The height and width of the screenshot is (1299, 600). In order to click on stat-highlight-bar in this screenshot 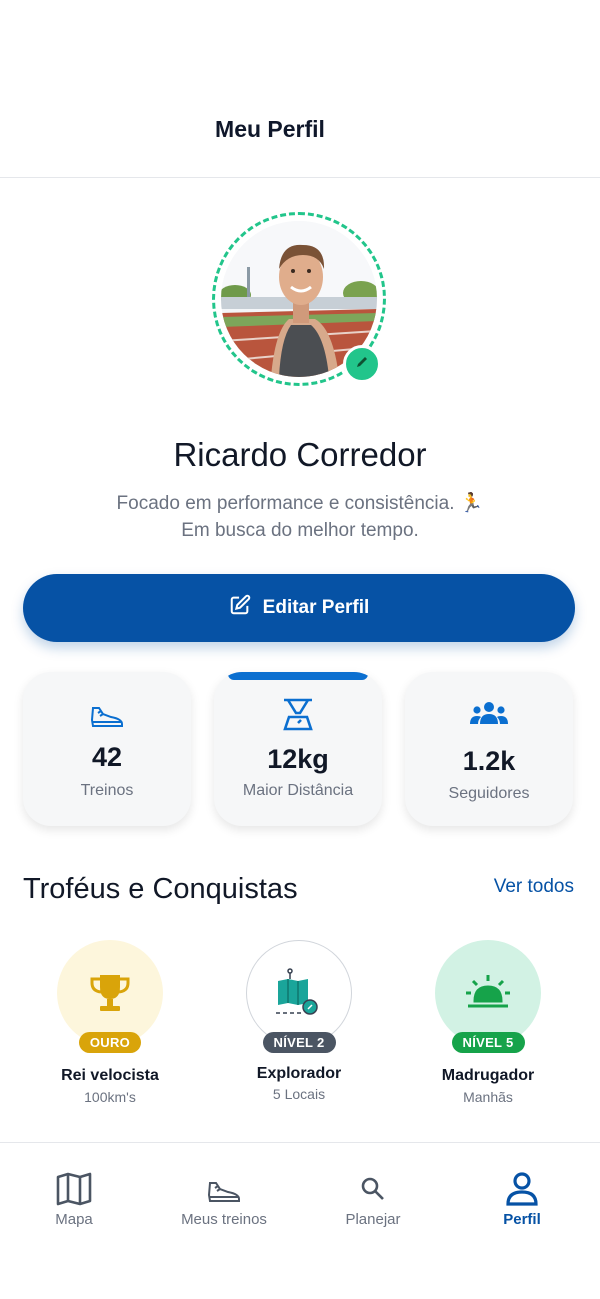, I will do `click(298, 676)`.